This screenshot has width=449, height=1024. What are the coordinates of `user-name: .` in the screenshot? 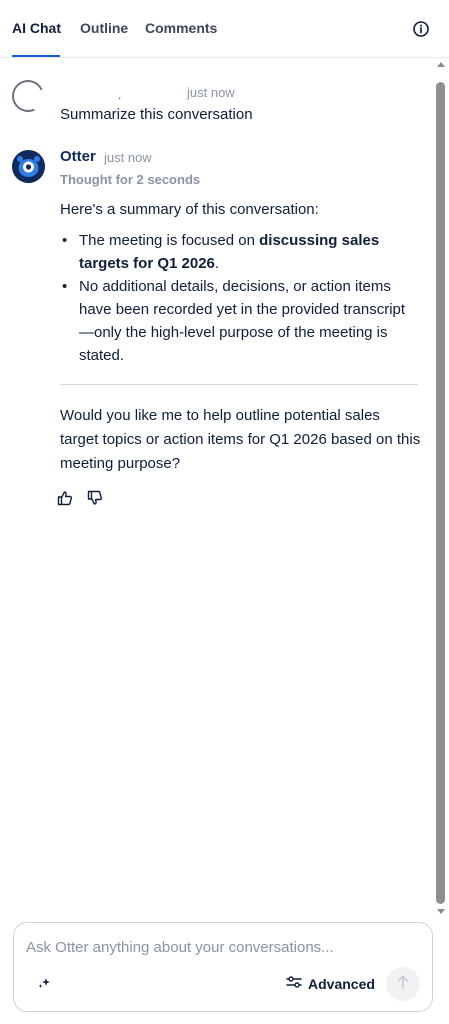 It's located at (120, 95).